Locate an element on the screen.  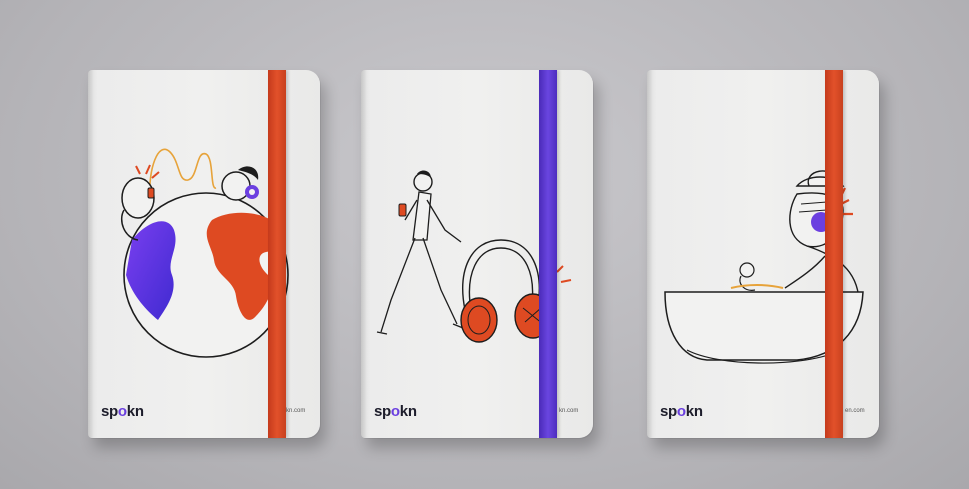
man-with-headphones-icon is located at coordinates (474, 256).